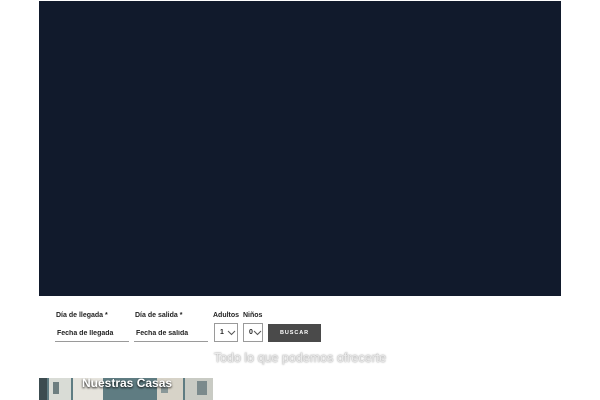 The image size is (600, 400). What do you see at coordinates (92, 333) in the screenshot?
I see `arrival-date-input` at bounding box center [92, 333].